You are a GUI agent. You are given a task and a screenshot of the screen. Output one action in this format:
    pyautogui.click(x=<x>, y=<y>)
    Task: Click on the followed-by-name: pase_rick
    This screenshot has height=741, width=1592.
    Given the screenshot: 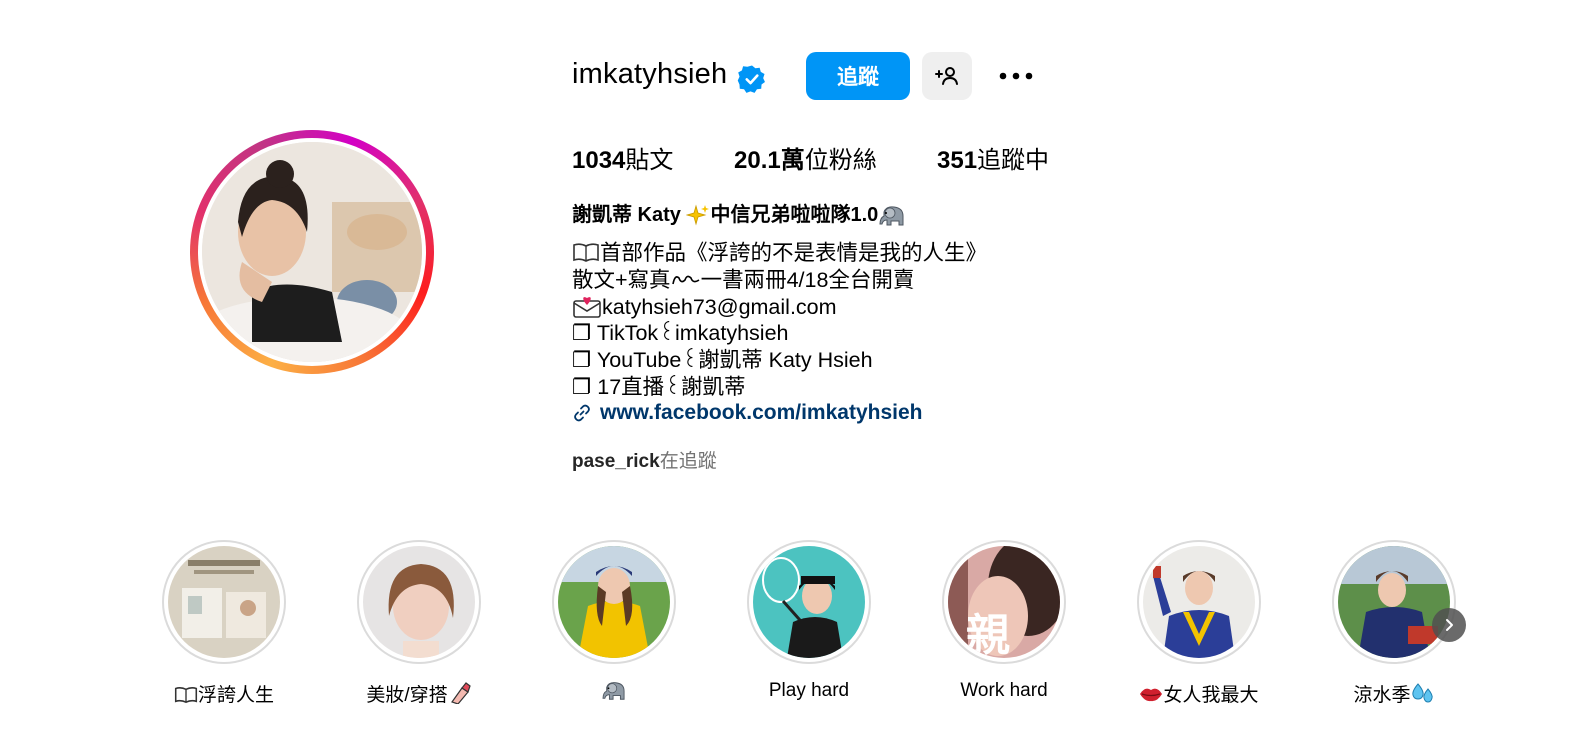 What is the action you would take?
    pyautogui.click(x=616, y=461)
    